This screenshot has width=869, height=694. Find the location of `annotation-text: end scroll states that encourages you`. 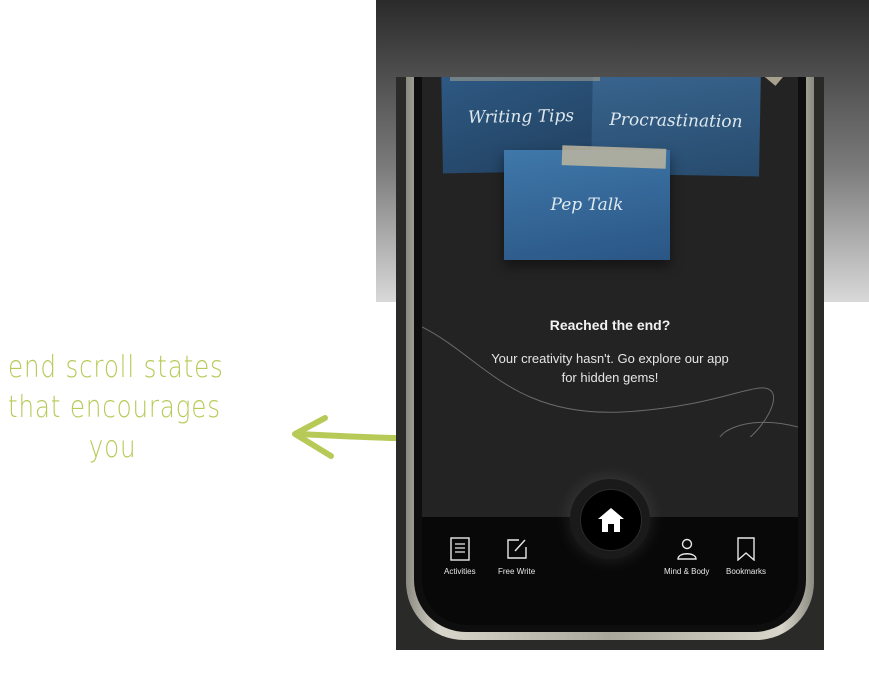

annotation-text: end scroll states that encourages you is located at coordinates (116, 408).